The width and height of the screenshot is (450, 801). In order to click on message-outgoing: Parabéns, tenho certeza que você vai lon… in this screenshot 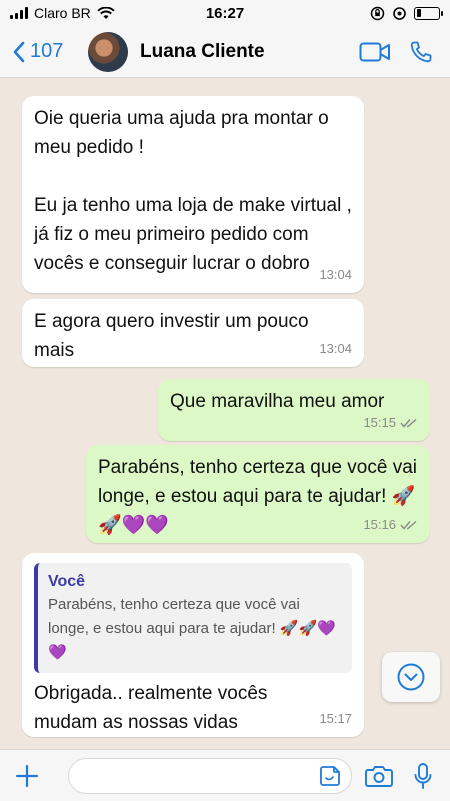, I will do `click(258, 494)`.